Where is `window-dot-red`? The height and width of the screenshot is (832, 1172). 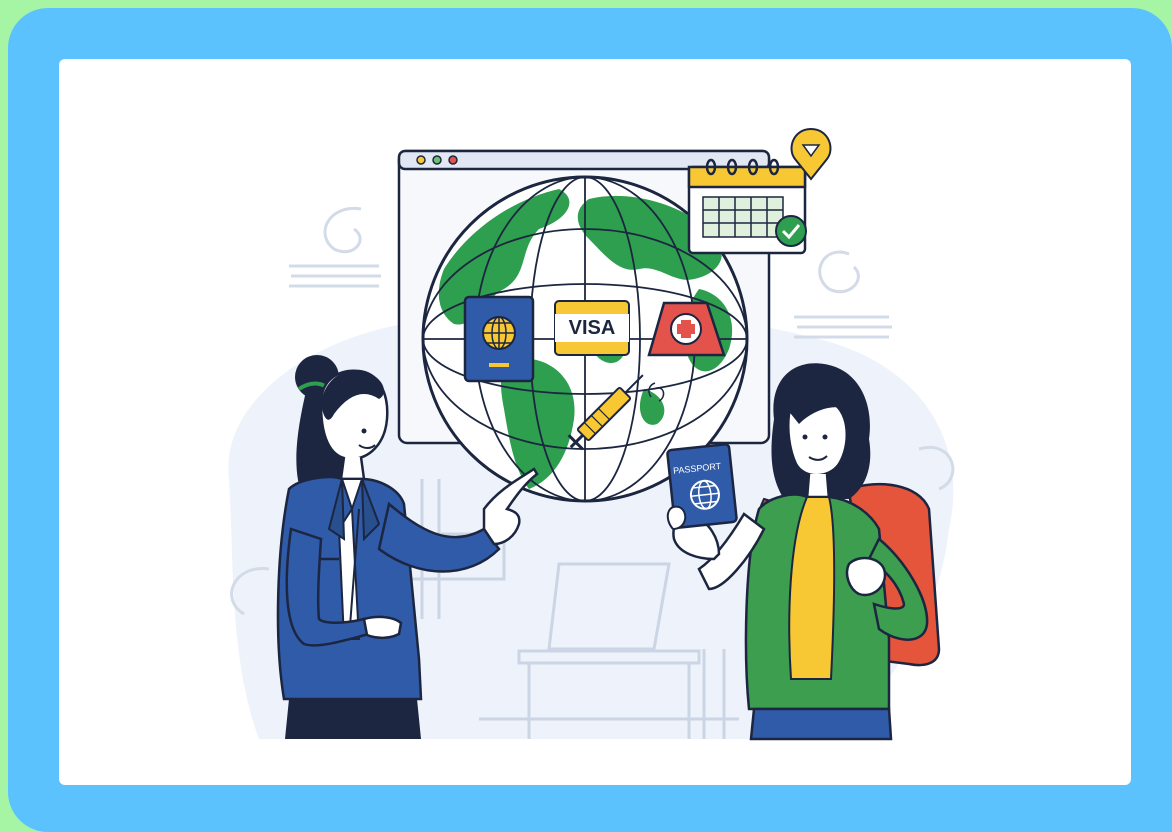 window-dot-red is located at coordinates (453, 160).